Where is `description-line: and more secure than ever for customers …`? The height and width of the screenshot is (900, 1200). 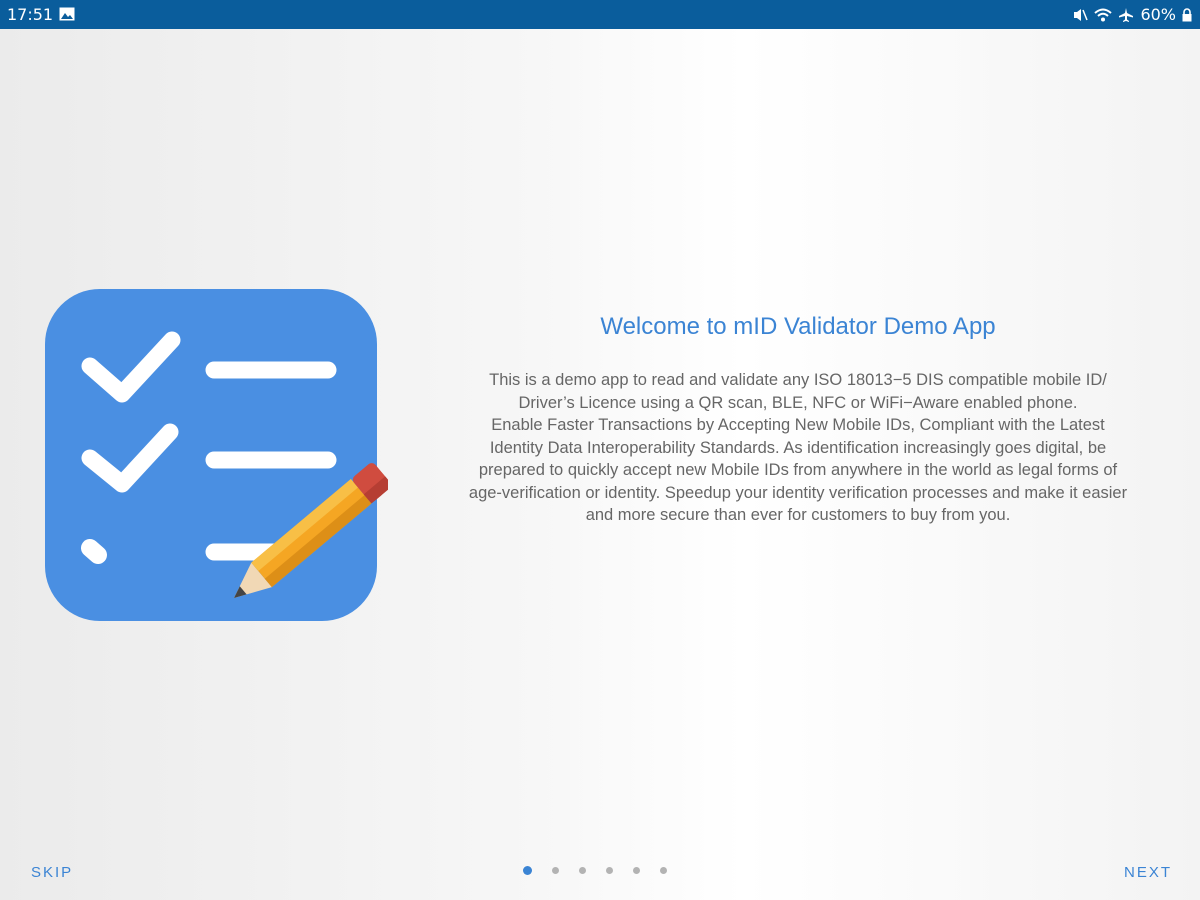 description-line: and more secure than ever for customers … is located at coordinates (798, 515).